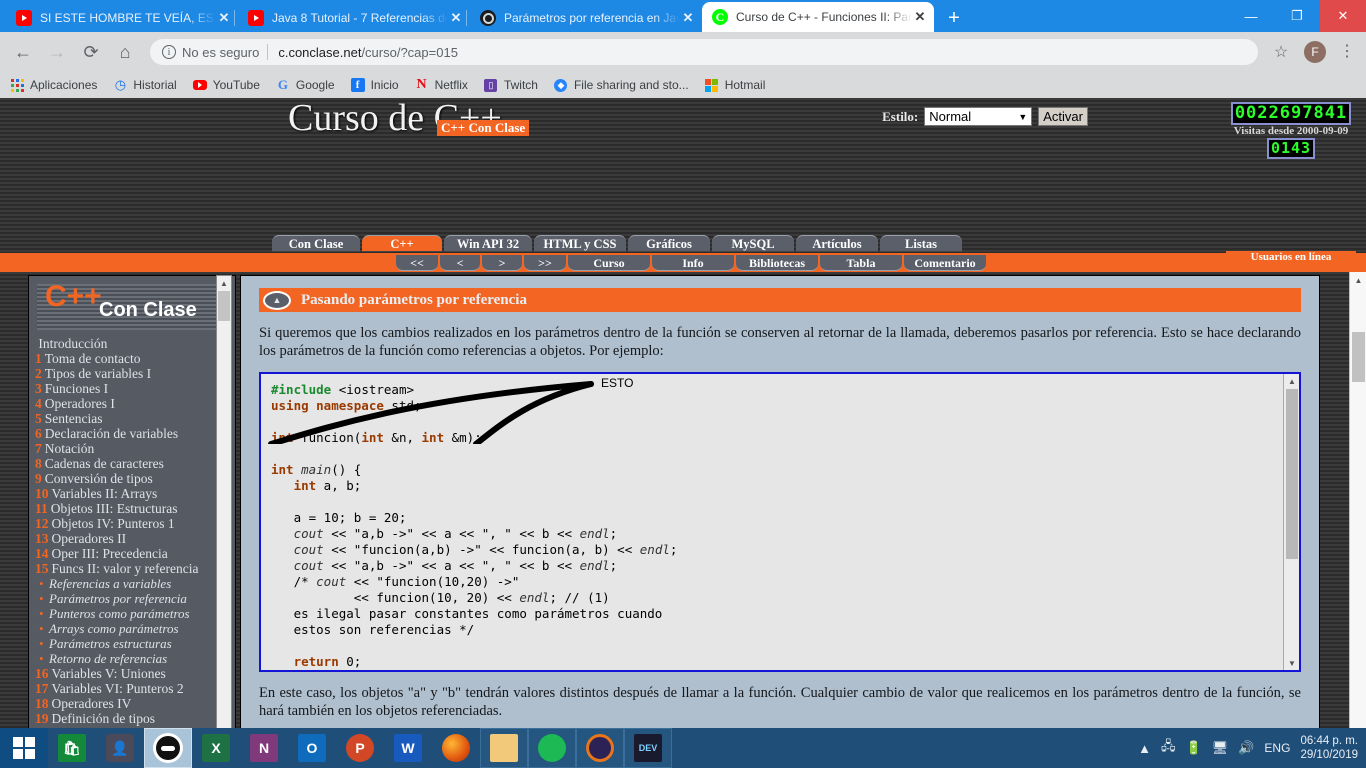 The width and height of the screenshot is (1366, 768). Describe the element at coordinates (305, 84) in the screenshot. I see `bookmark-google: G Google` at that location.